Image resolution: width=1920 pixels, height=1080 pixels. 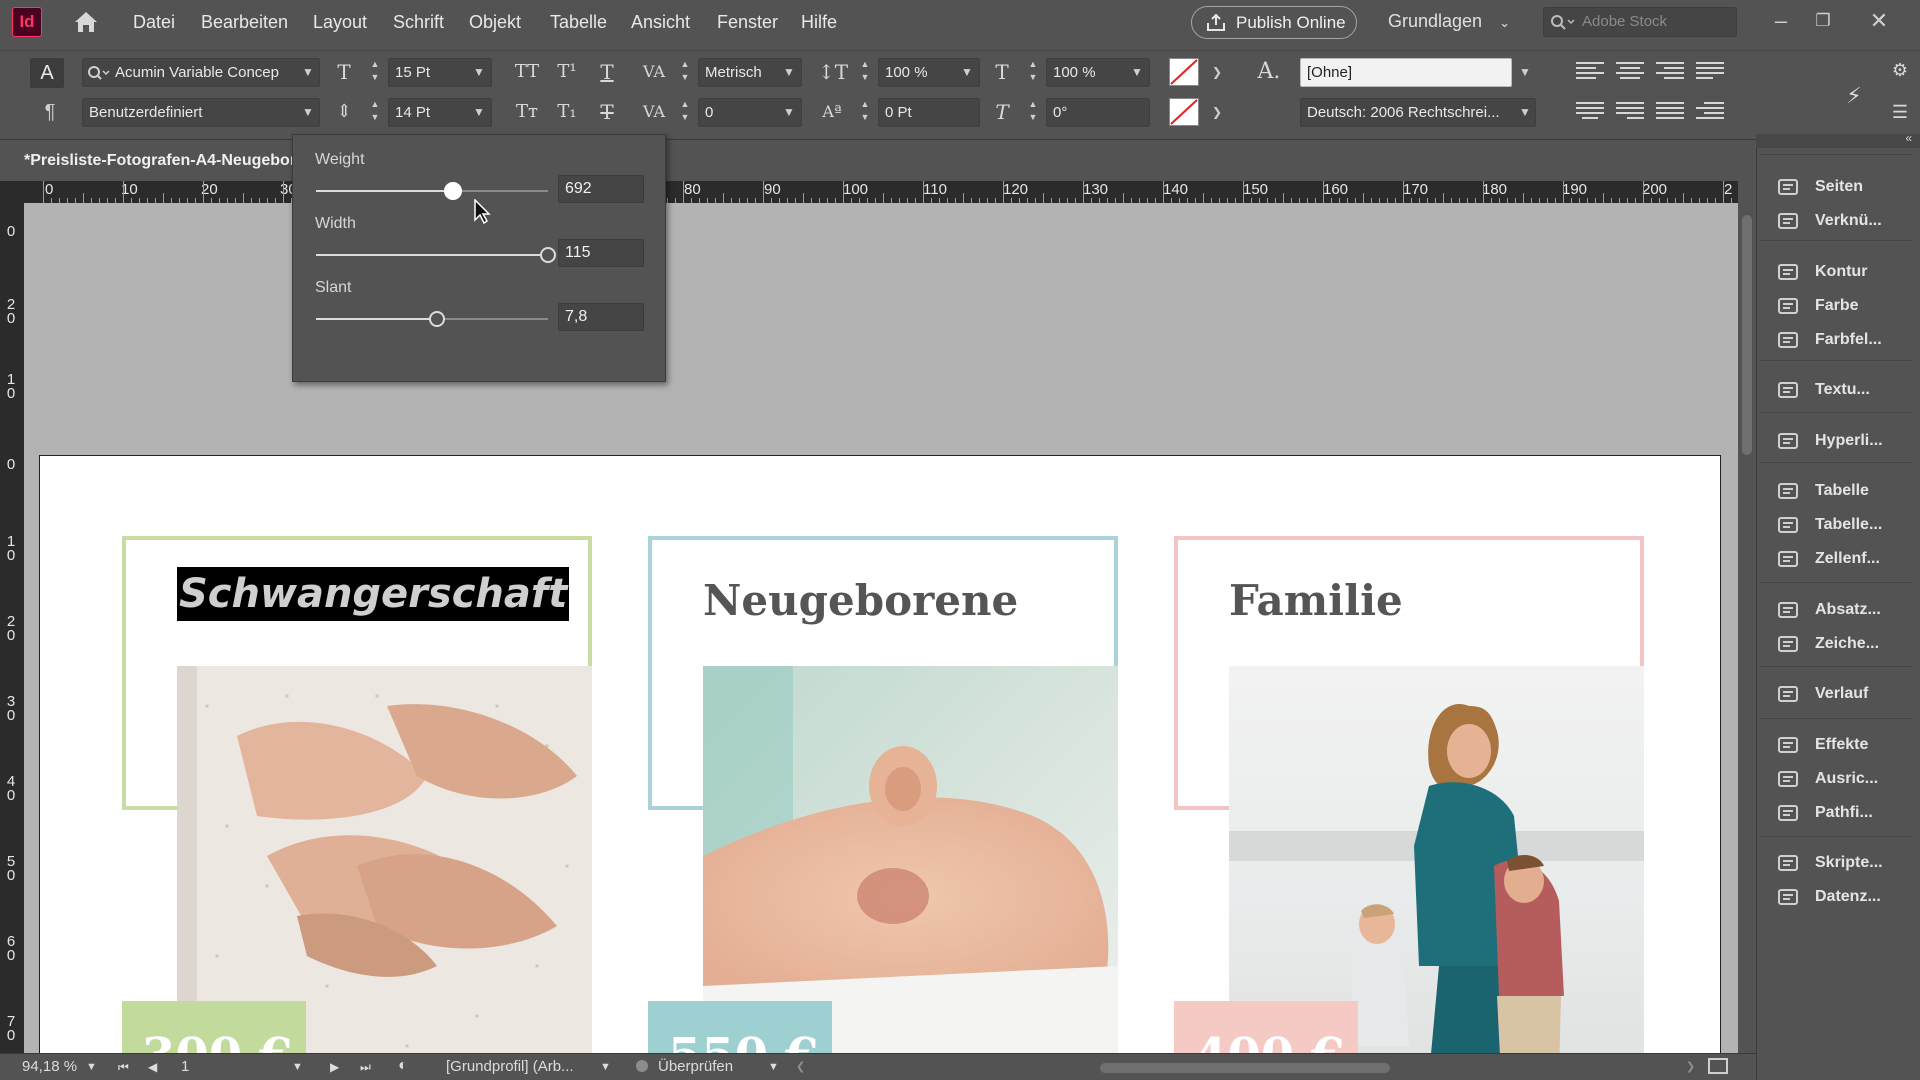 What do you see at coordinates (910, 859) in the screenshot?
I see `photo-newborn` at bounding box center [910, 859].